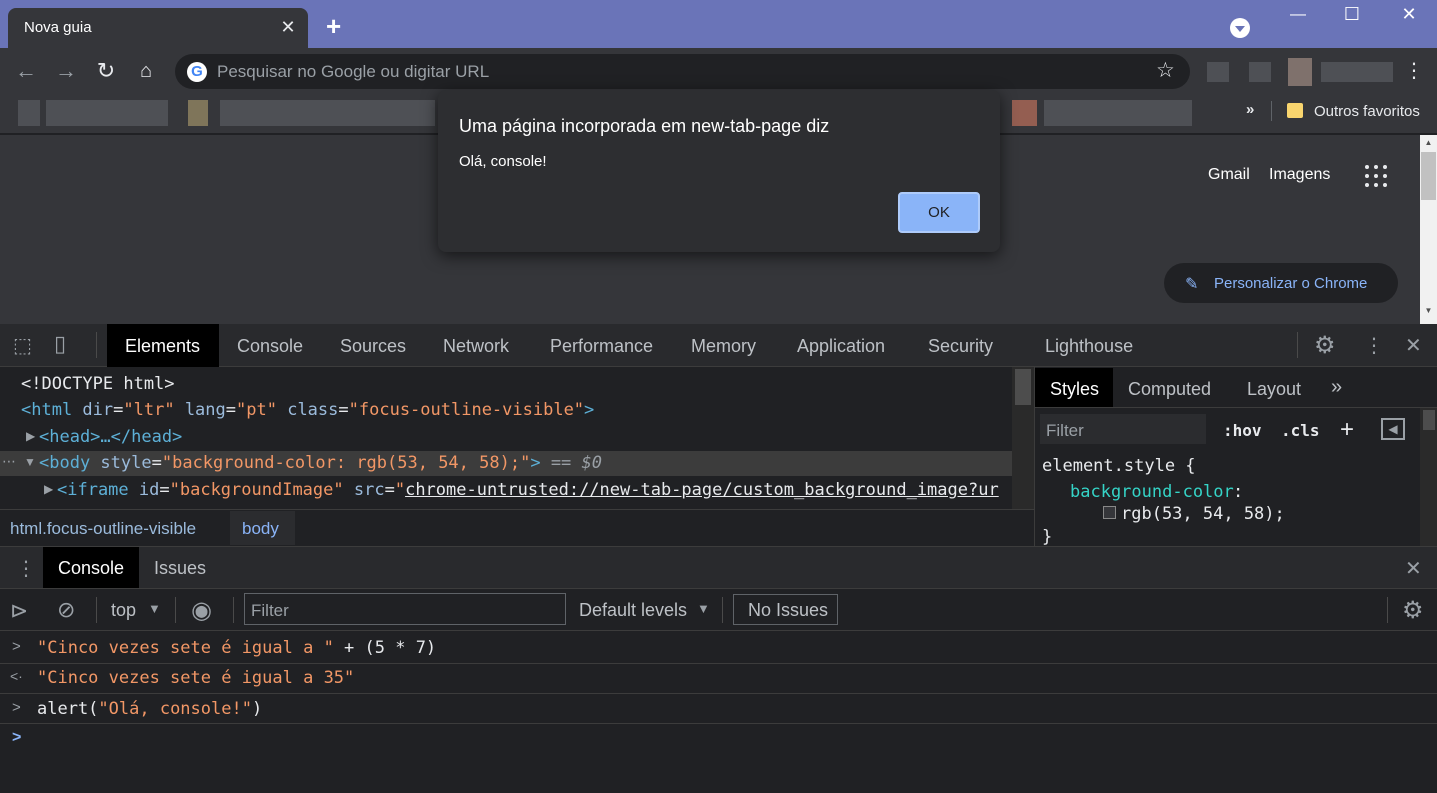 This screenshot has height=793, width=1437. What do you see at coordinates (476, 346) in the screenshot?
I see `tab-network: Network` at bounding box center [476, 346].